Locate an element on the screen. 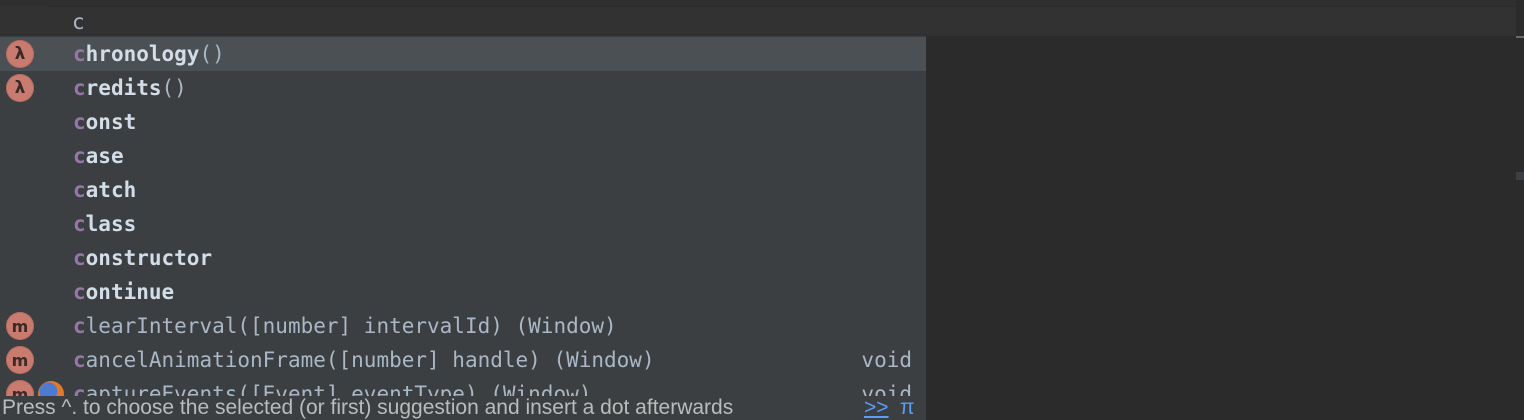 Image resolution: width=1524 pixels, height=420 pixels. completion-item-name: learInterval is located at coordinates (161, 326).